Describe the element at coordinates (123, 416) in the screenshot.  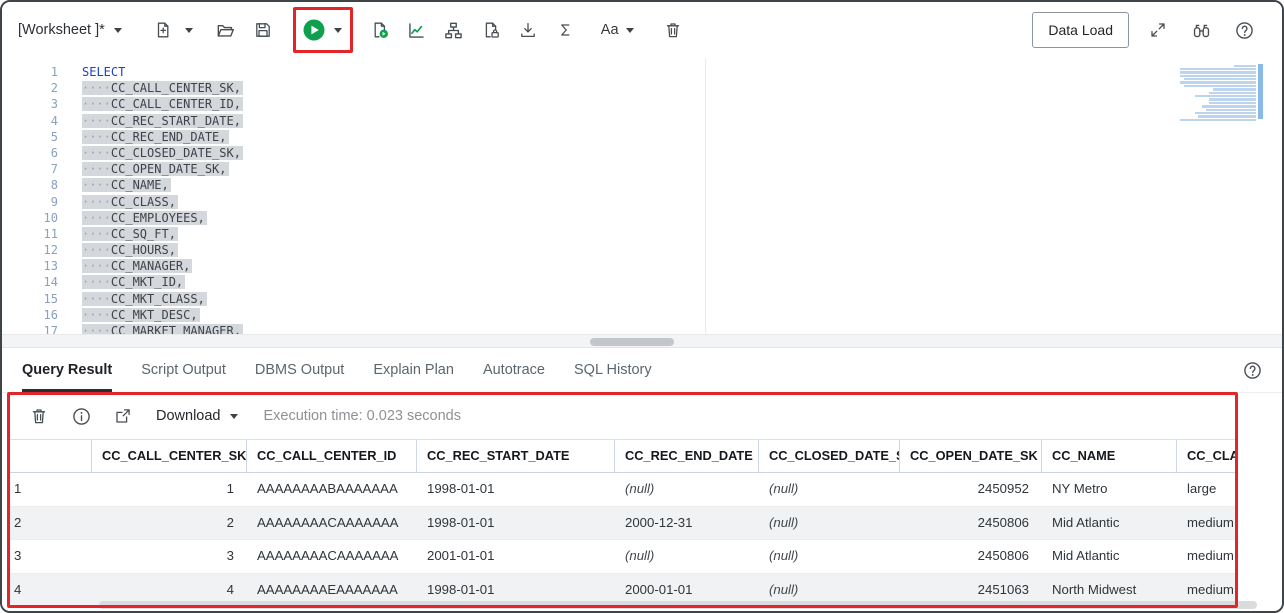
I see `open-in-new-icon` at that location.